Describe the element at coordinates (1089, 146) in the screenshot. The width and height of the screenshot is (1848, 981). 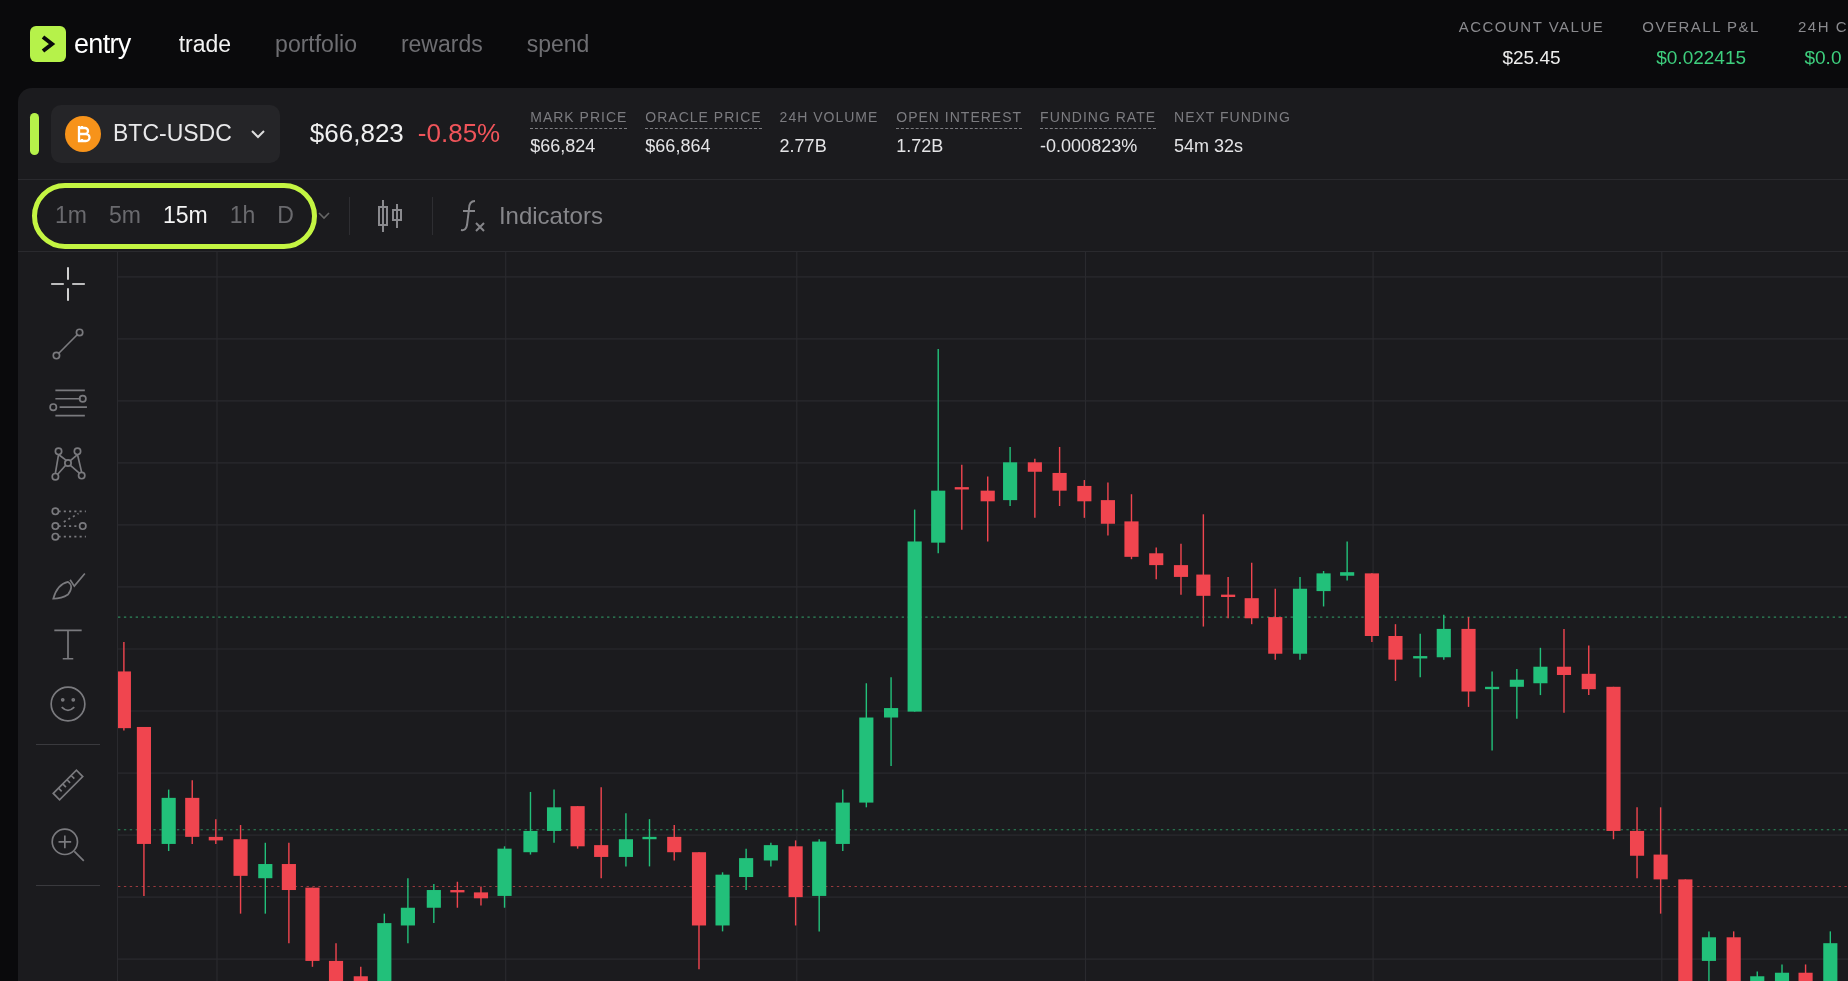
I see `stat-value: -0.000823%` at that location.